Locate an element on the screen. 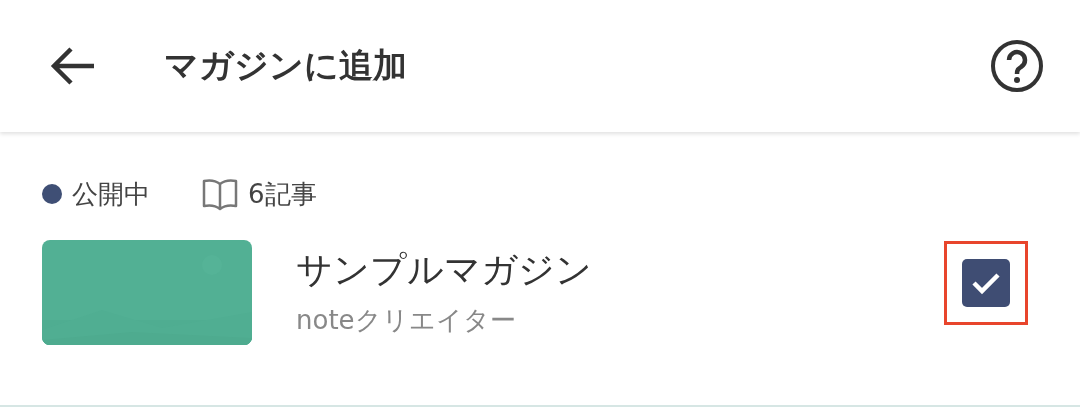 This screenshot has height=411, width=1080. help-button is located at coordinates (1017, 66).